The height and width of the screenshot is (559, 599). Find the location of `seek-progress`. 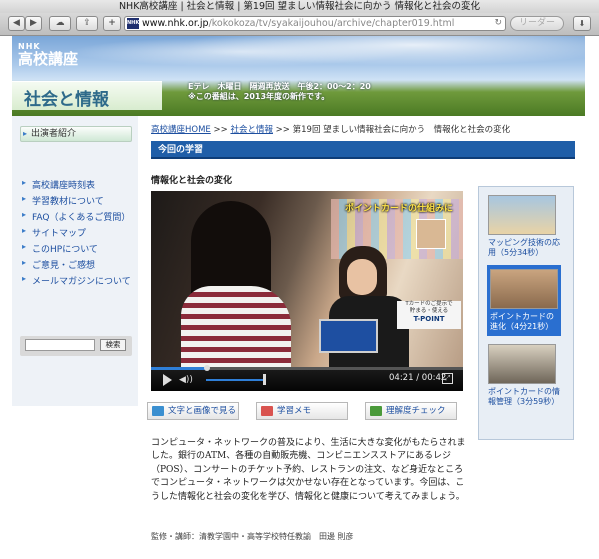

seek-progress is located at coordinates (179, 368).